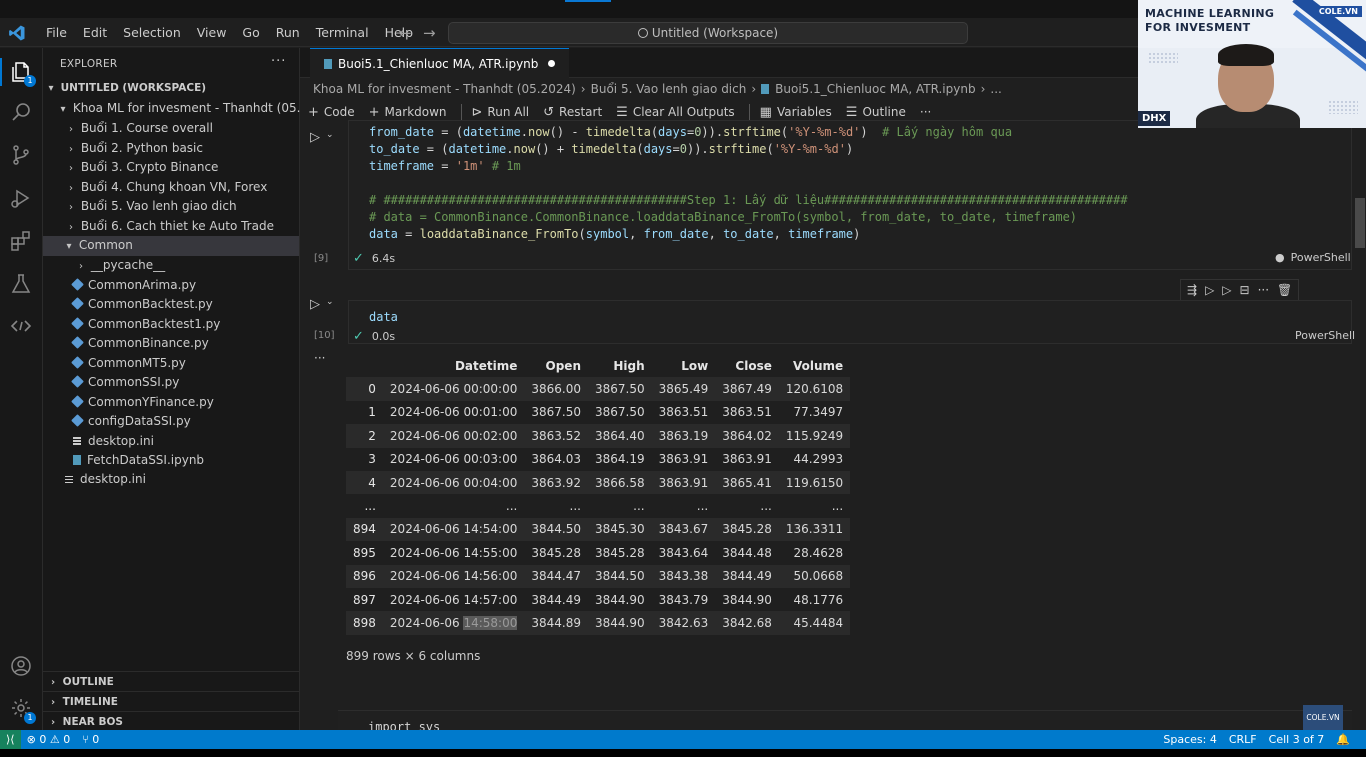  What do you see at coordinates (171, 461) in the screenshot?
I see `file-item: FetchDataSSI.ipynb` at bounding box center [171, 461].